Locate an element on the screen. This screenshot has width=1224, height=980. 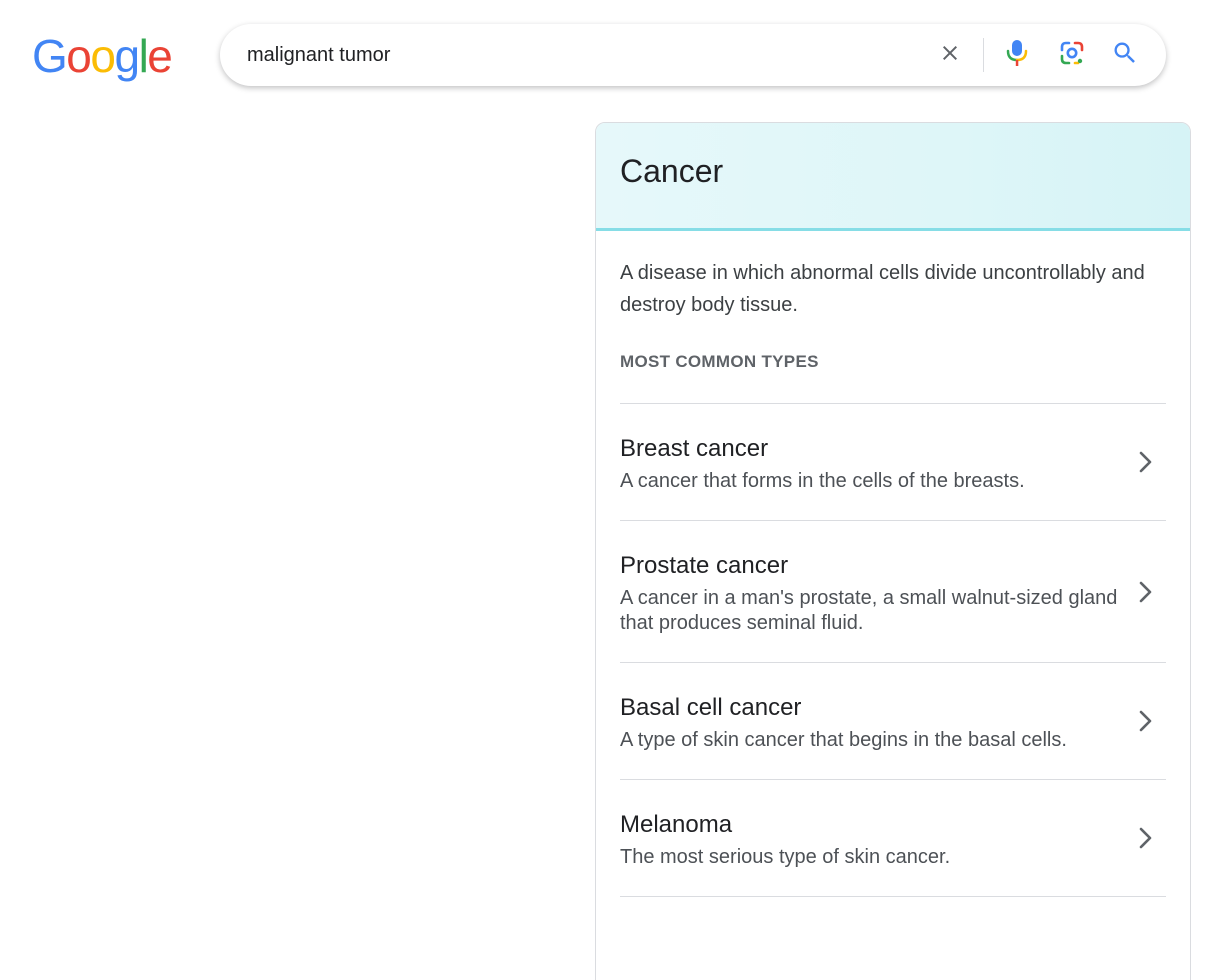
logo-letter: e is located at coordinates (160, 56).